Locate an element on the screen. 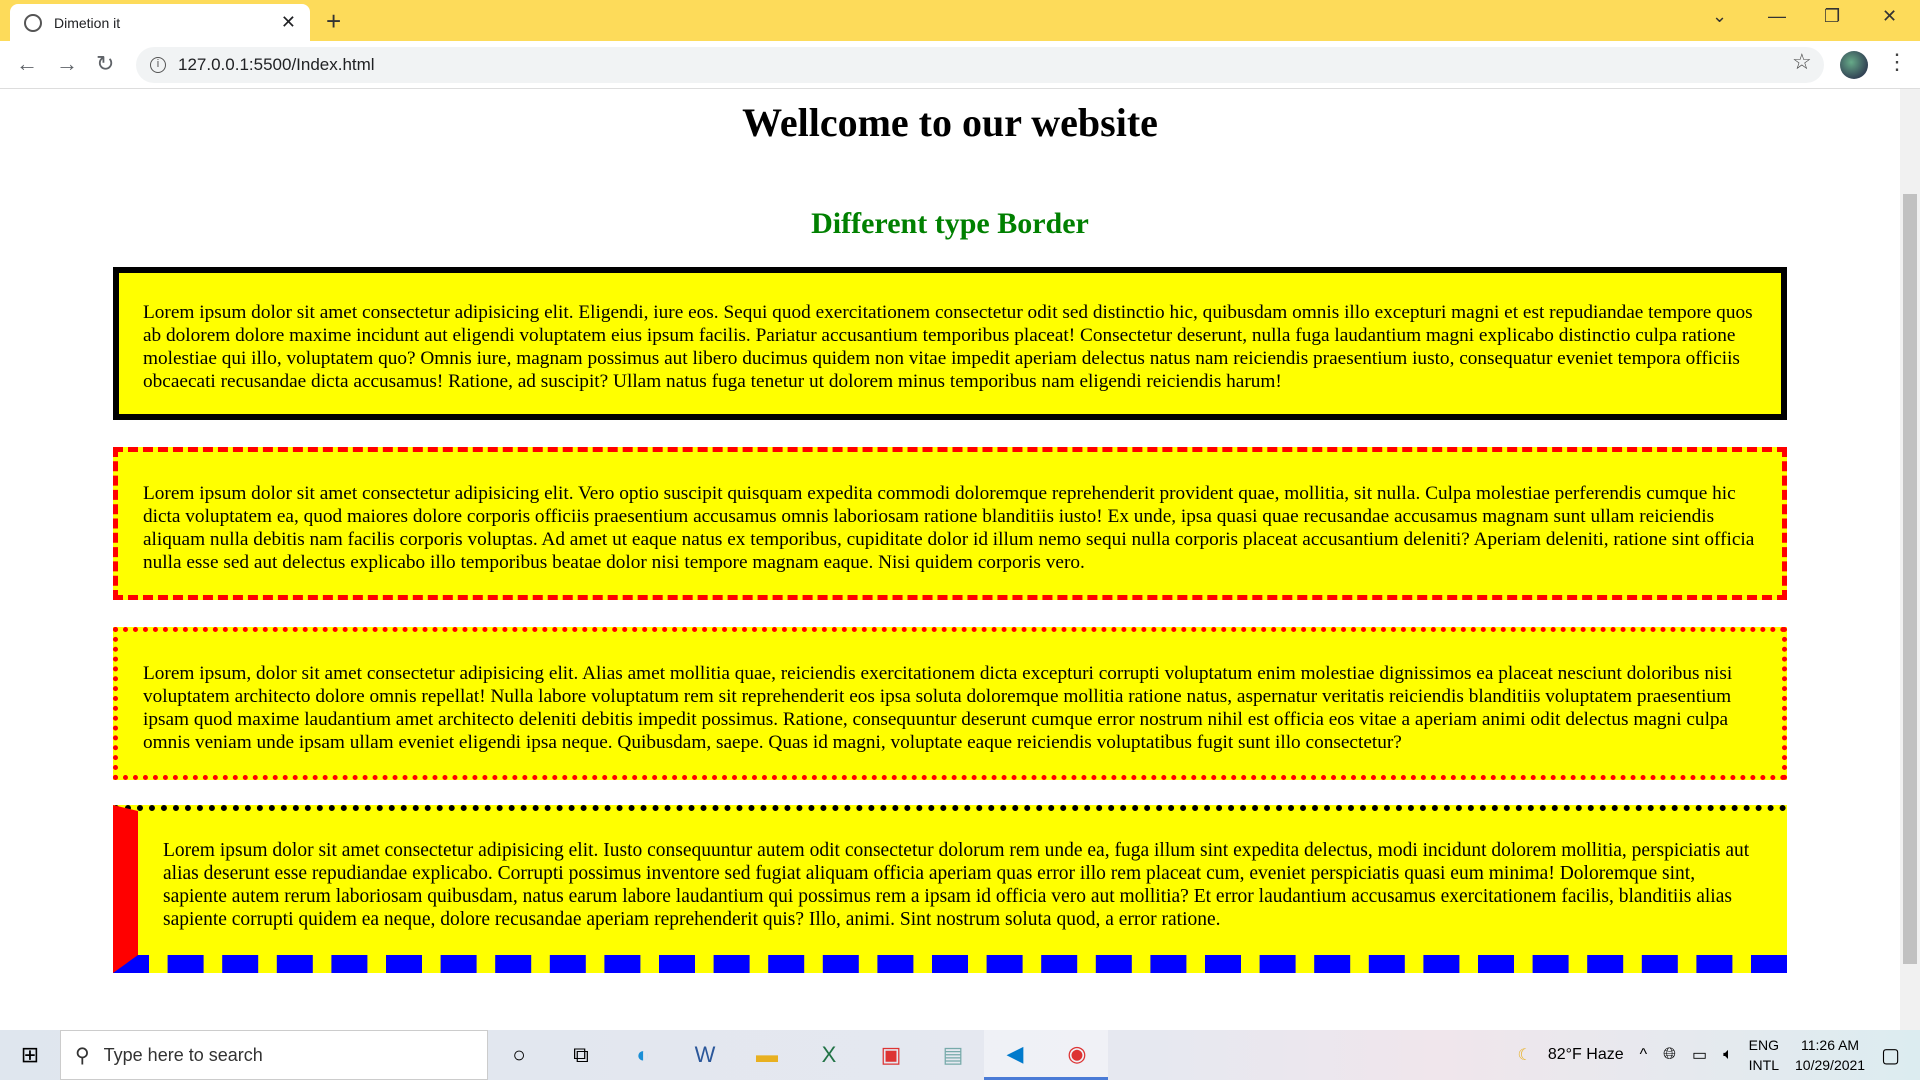 The image size is (1920, 1080). taskbar-search: ⚲ Type here to search is located at coordinates (274, 1055).